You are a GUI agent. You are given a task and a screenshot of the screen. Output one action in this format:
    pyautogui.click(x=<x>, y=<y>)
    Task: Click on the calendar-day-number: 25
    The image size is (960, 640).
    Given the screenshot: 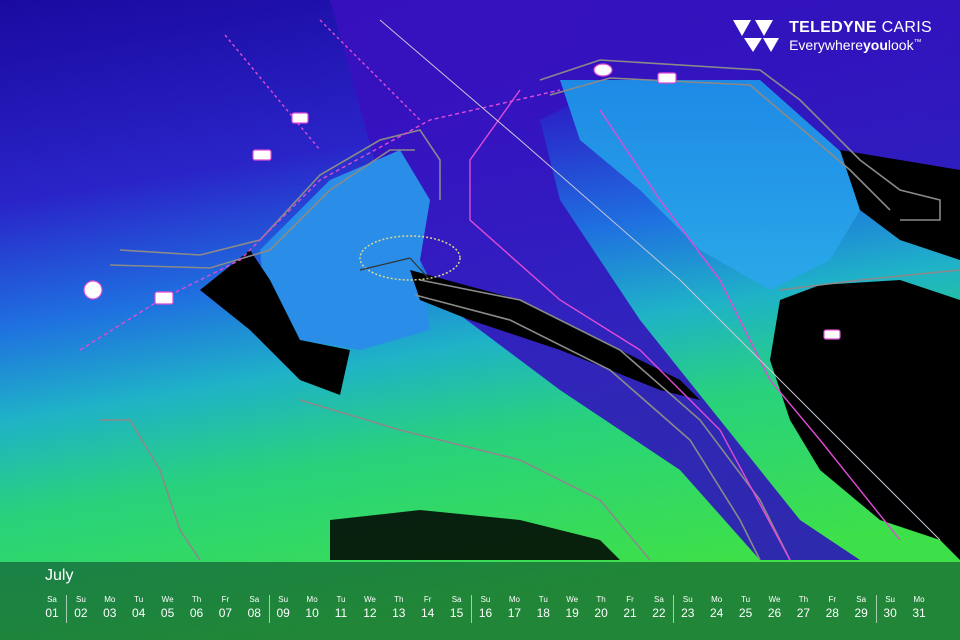 What is the action you would take?
    pyautogui.click(x=745, y=613)
    